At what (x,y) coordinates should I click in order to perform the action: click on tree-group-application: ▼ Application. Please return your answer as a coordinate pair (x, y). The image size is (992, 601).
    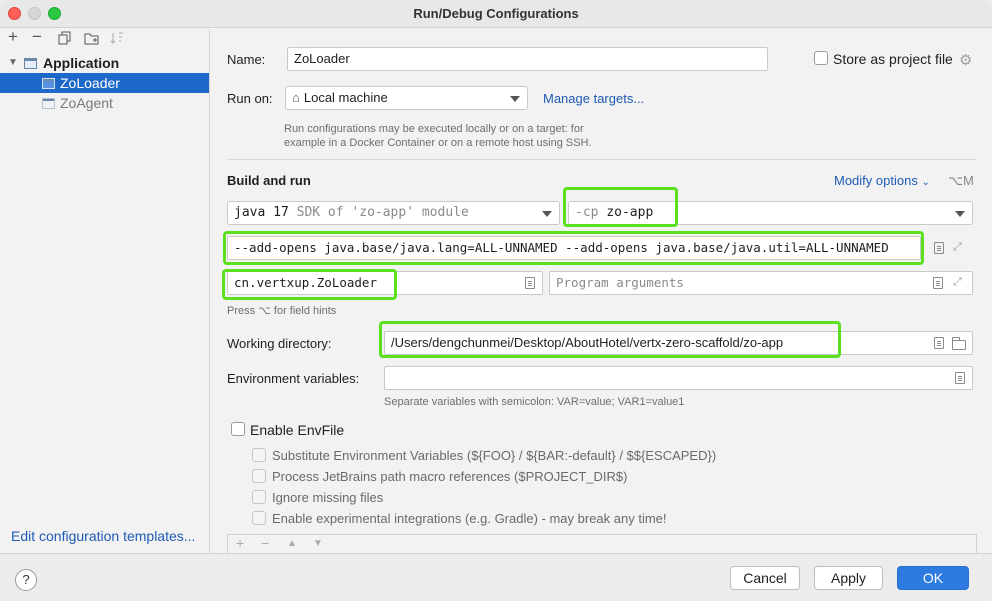
    Looking at the image, I should click on (104, 63).